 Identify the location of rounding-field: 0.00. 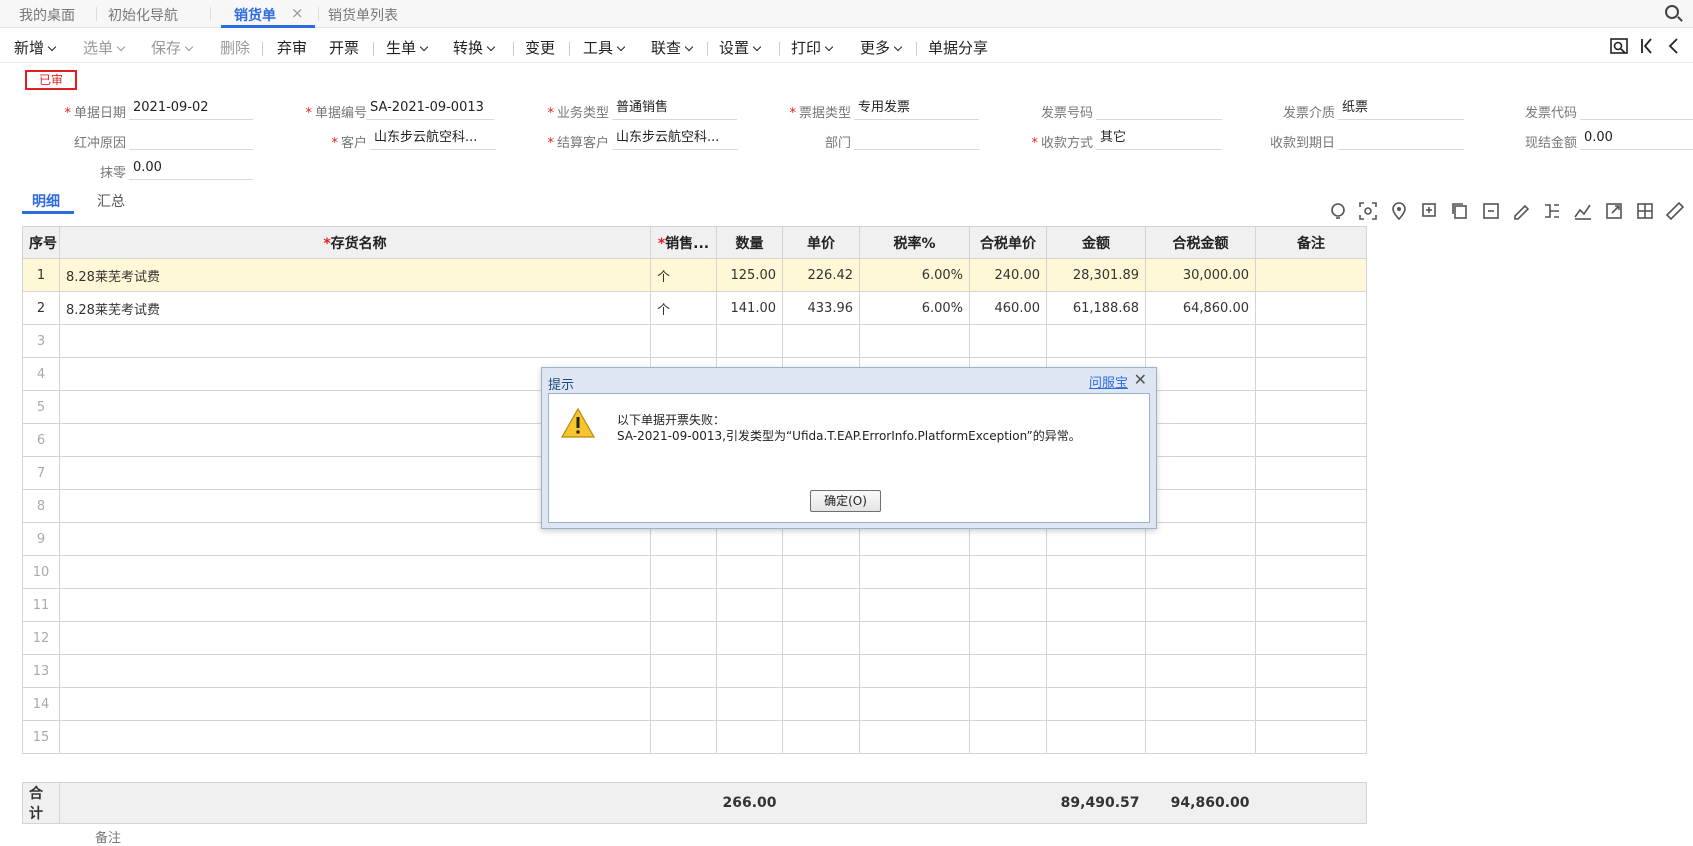
(191, 169).